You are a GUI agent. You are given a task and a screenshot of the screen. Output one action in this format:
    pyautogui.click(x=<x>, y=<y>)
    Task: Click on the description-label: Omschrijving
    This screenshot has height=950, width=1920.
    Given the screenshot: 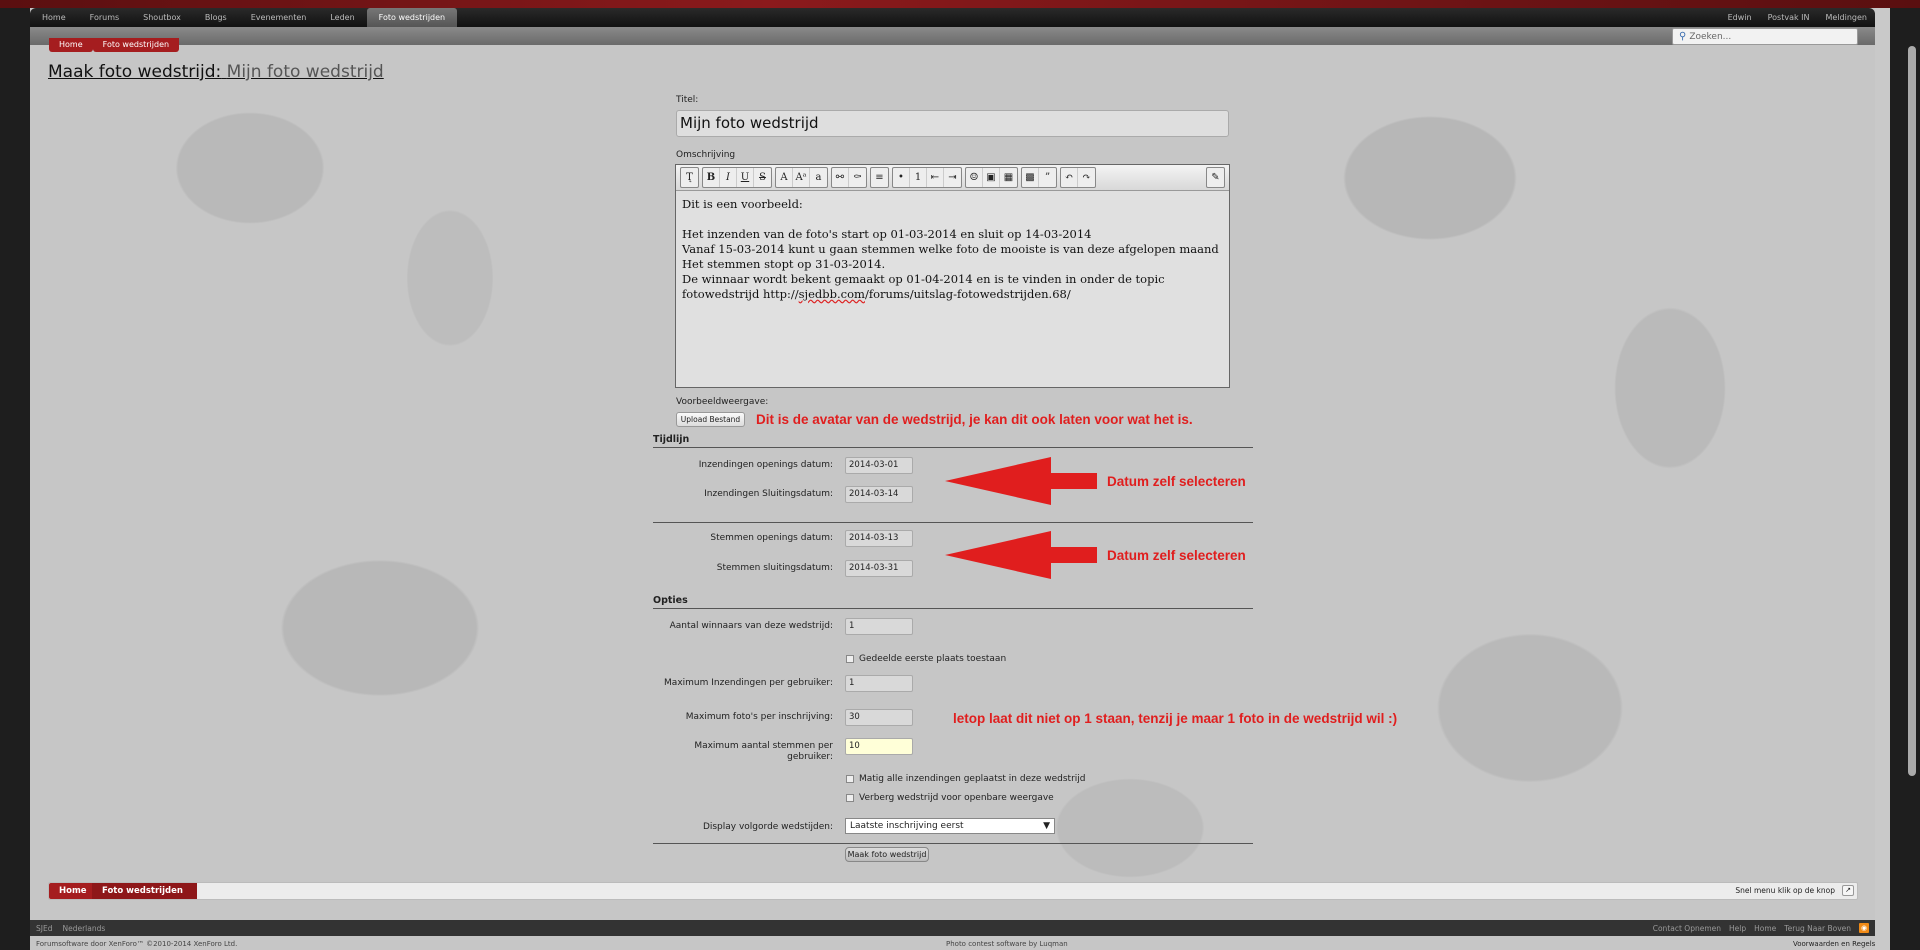 What is the action you would take?
    pyautogui.click(x=706, y=155)
    